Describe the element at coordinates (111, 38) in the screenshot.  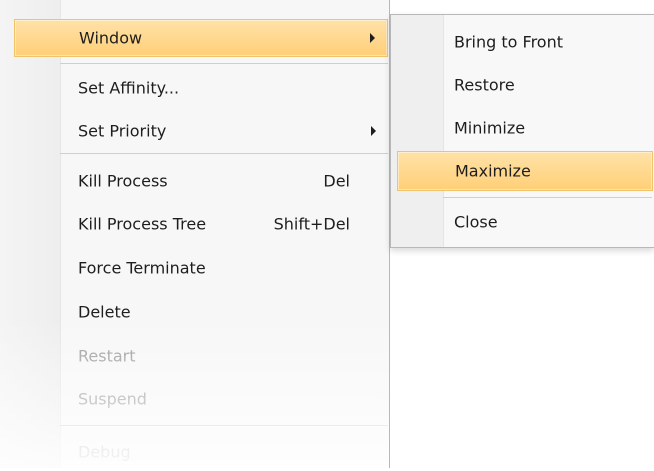
I see `menu-item-label: Window` at that location.